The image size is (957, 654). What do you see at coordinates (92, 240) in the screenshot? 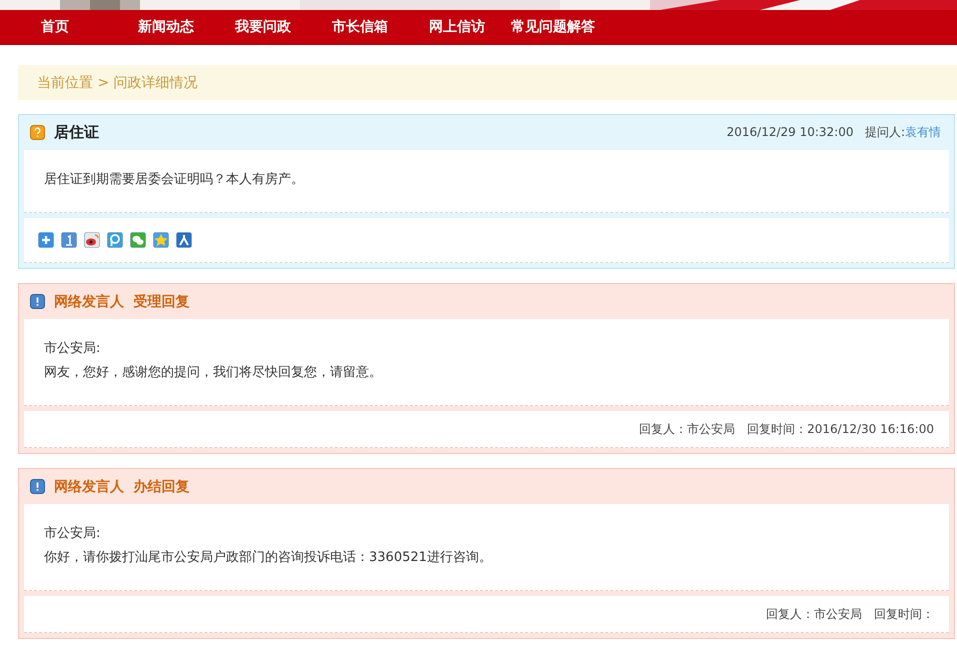
I see `share-icon` at bounding box center [92, 240].